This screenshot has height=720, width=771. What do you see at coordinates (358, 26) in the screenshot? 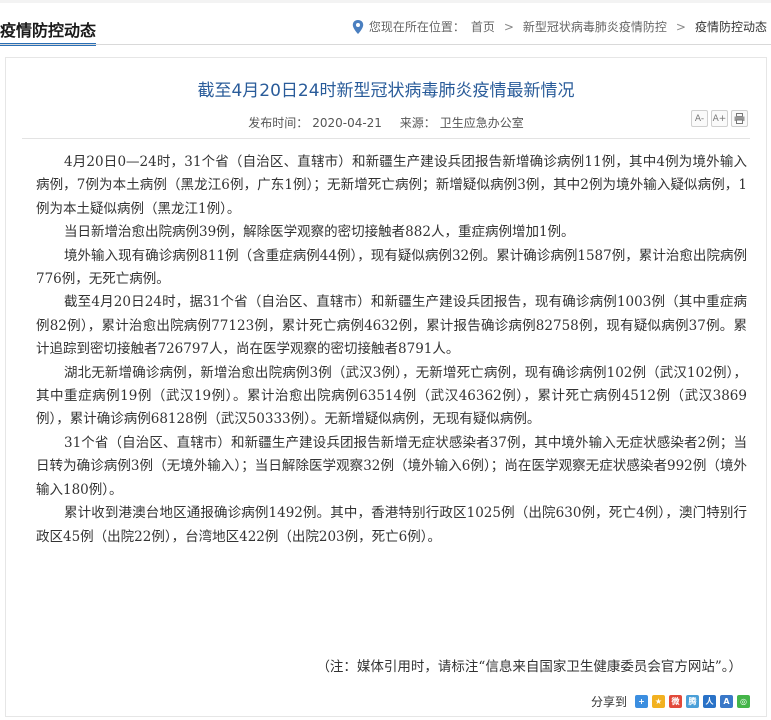
I see `location-pin-icon` at bounding box center [358, 26].